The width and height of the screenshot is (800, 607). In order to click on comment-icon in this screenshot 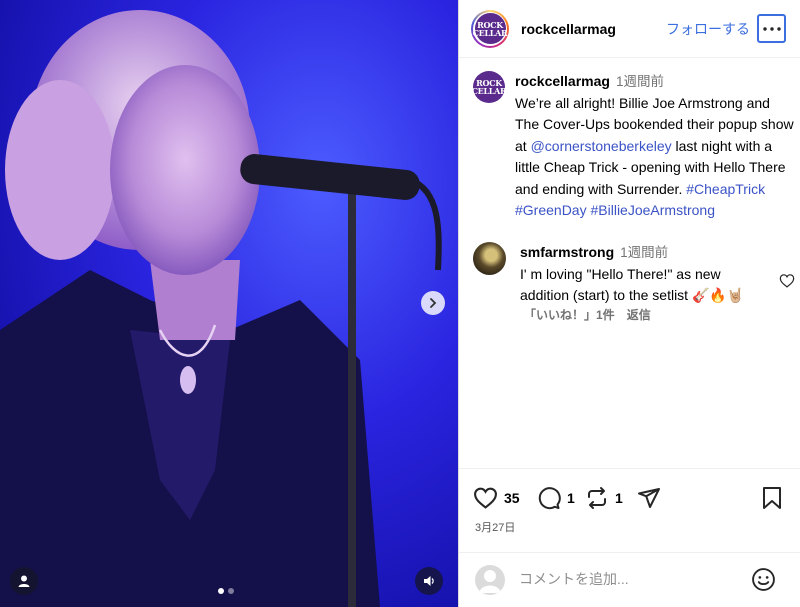, I will do `click(549, 498)`.